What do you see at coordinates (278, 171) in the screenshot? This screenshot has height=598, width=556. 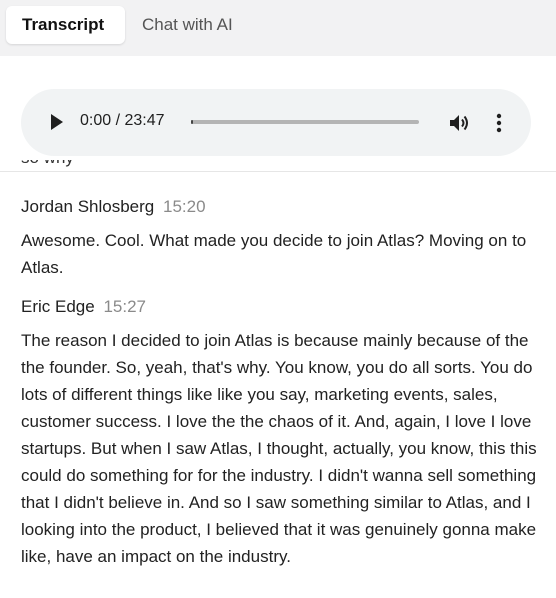 I see `divider` at bounding box center [278, 171].